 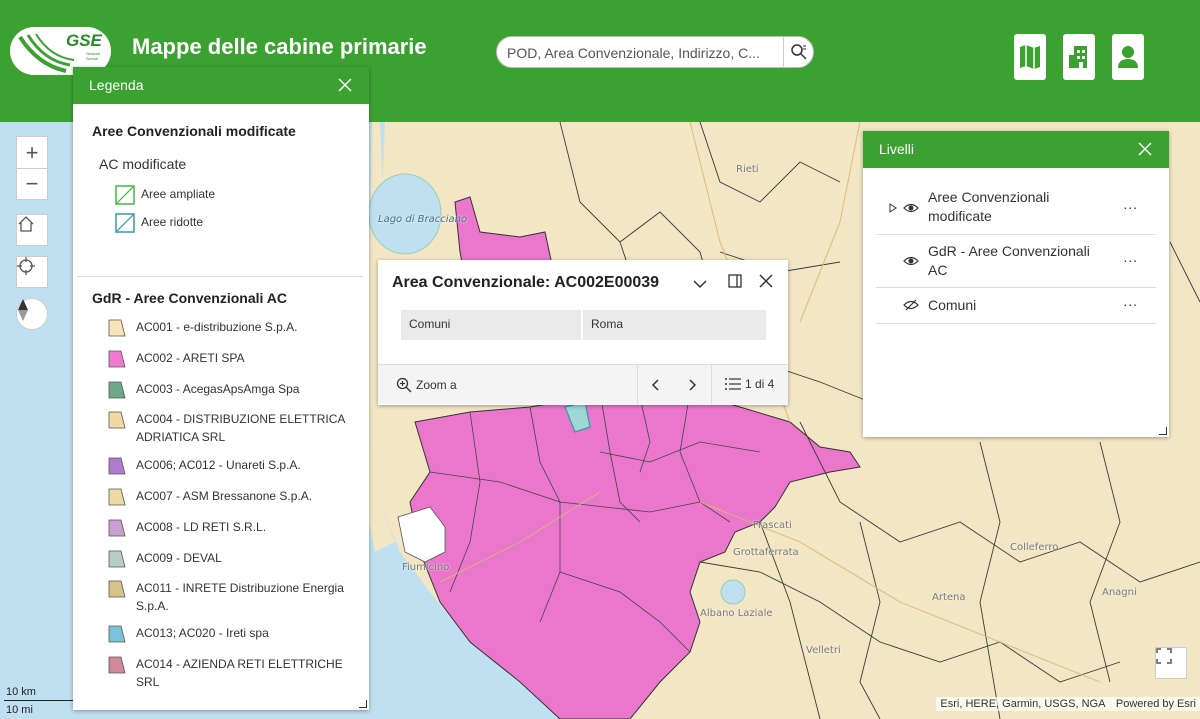 I want to click on legend-section2-title: GdR - Aree Convenzionali AC, so click(x=189, y=298).